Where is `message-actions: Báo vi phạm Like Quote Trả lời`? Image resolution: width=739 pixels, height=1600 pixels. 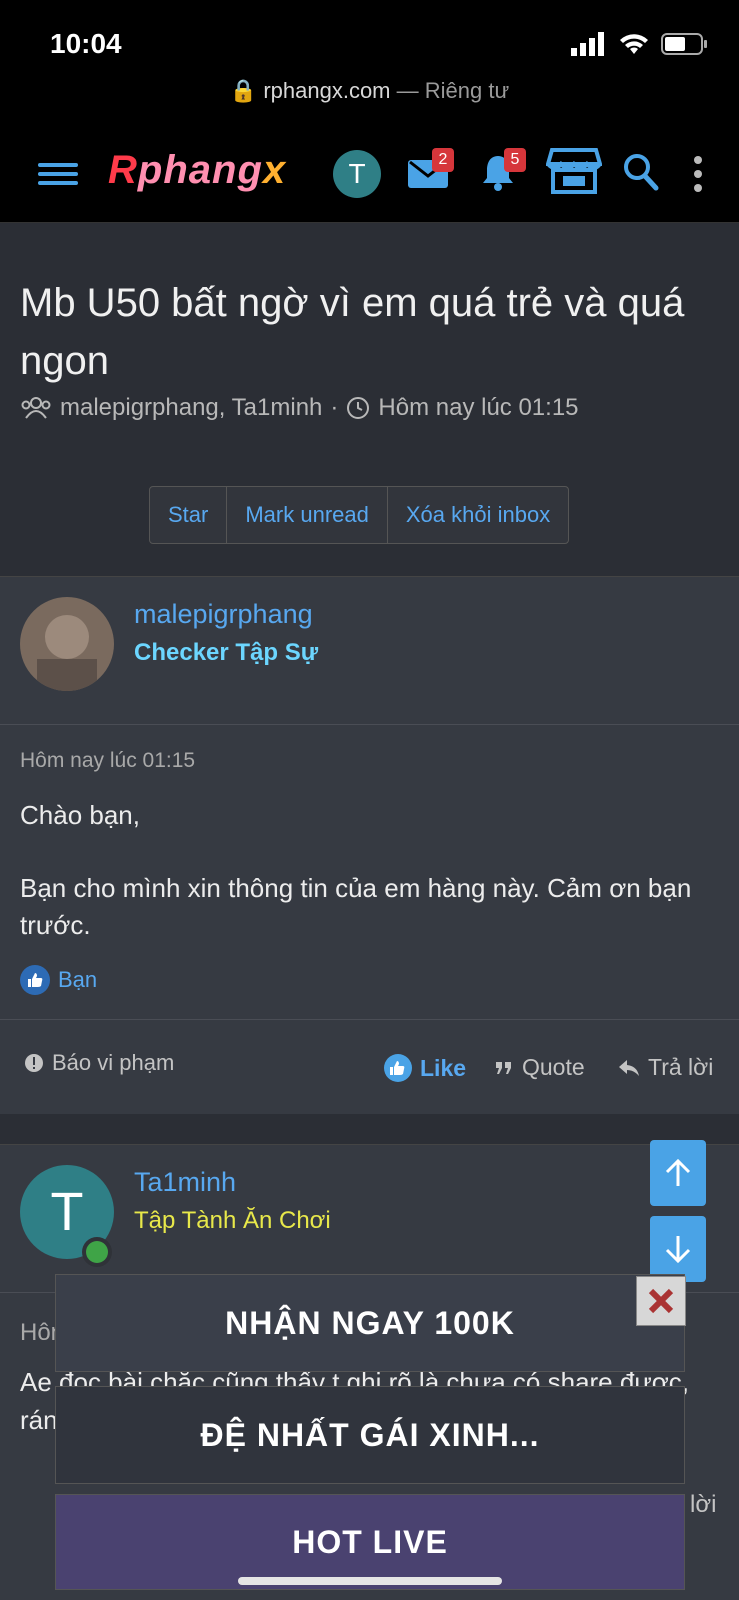
message-actions: Báo vi phạm Like Quote Trả lời is located at coordinates (369, 1067).